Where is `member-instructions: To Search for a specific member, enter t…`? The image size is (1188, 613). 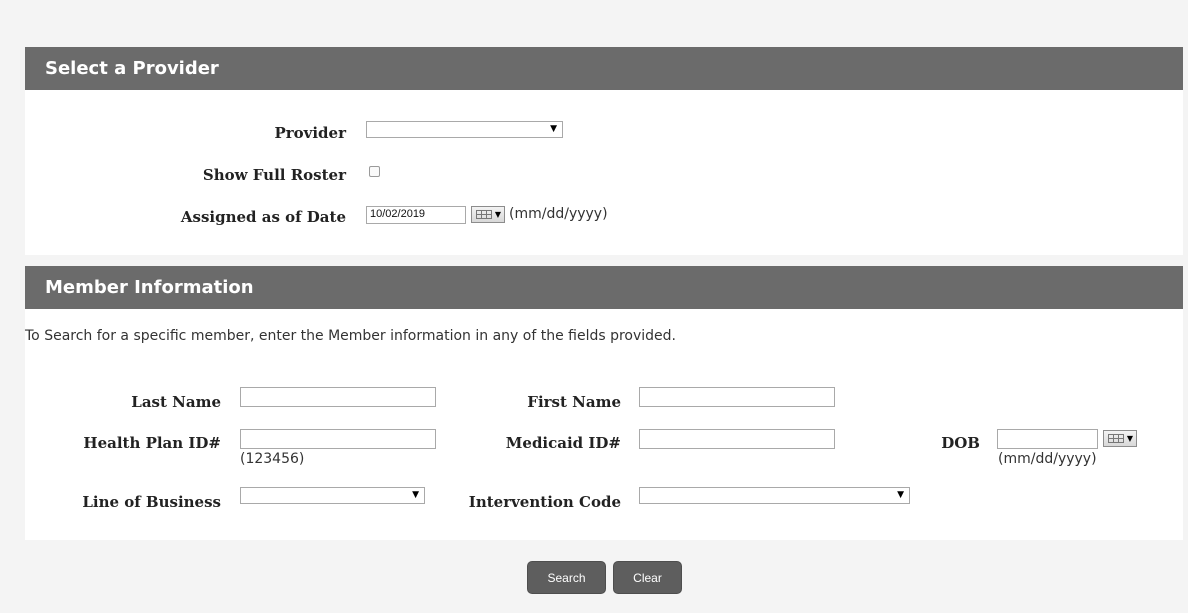 member-instructions: To Search for a specific member, enter t… is located at coordinates (350, 336).